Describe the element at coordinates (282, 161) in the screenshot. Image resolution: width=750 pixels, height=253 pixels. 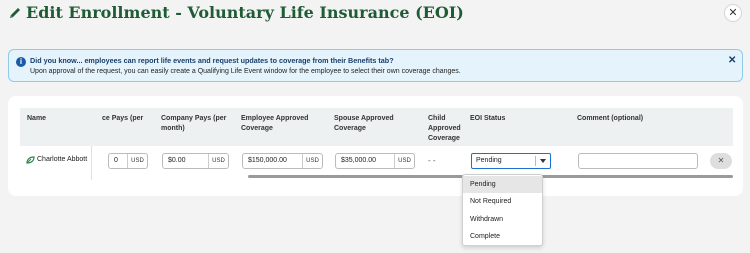
I see `employee-approved-field: $150,000.00 USD` at that location.